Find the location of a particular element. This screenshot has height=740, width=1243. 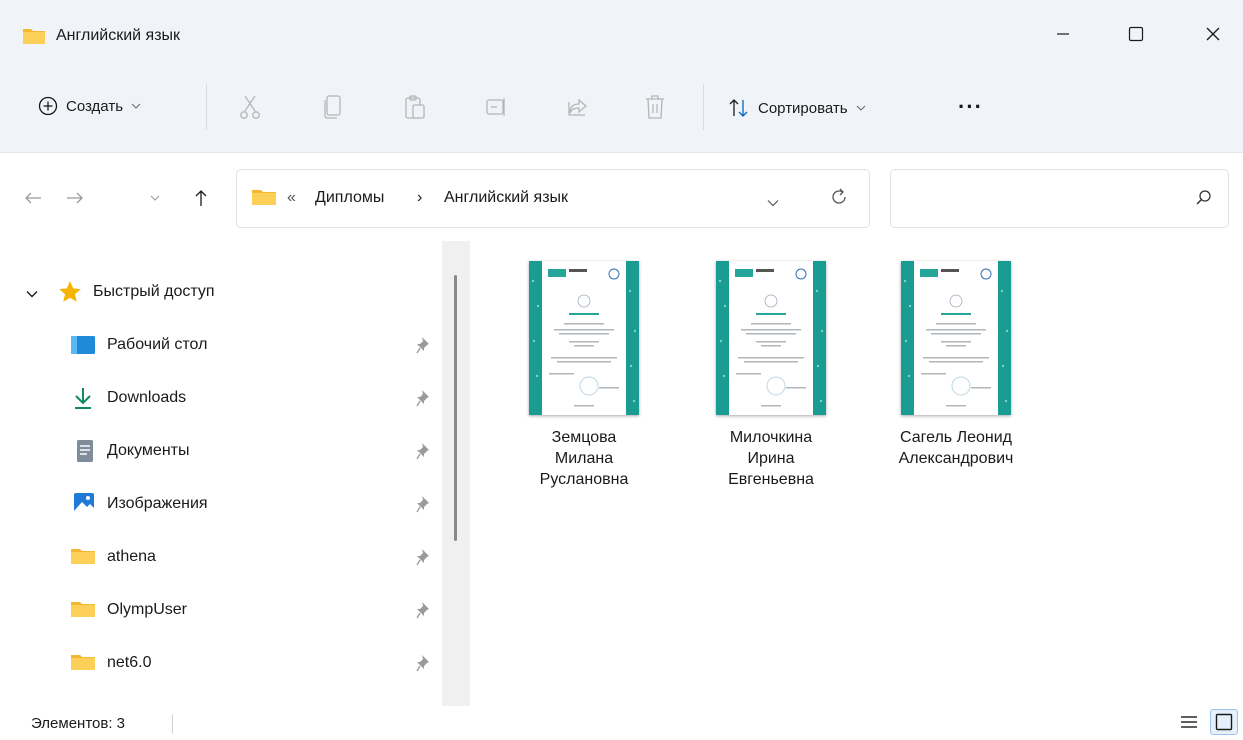

file-item: Земцова Милана Руслановна is located at coordinates (584, 375).